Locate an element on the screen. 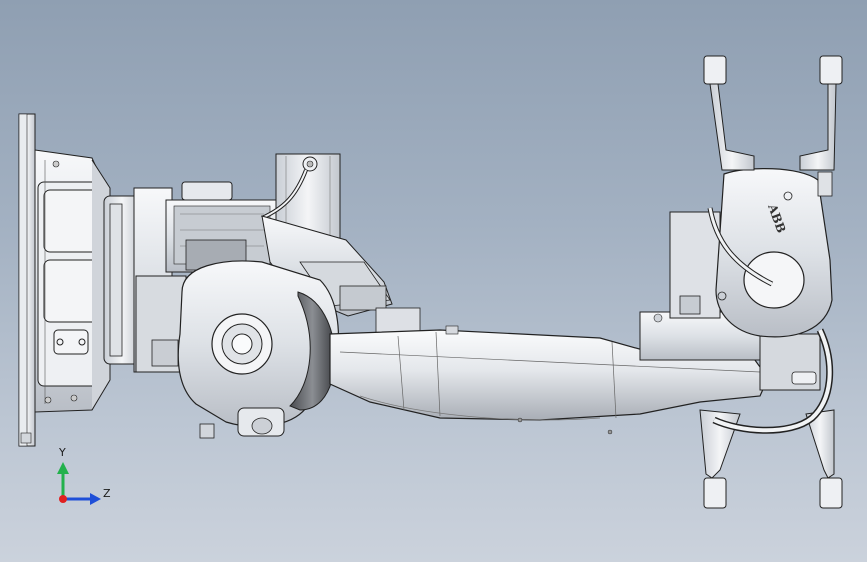 This screenshot has height=562, width=867. base-plate is located at coordinates (27, 280).